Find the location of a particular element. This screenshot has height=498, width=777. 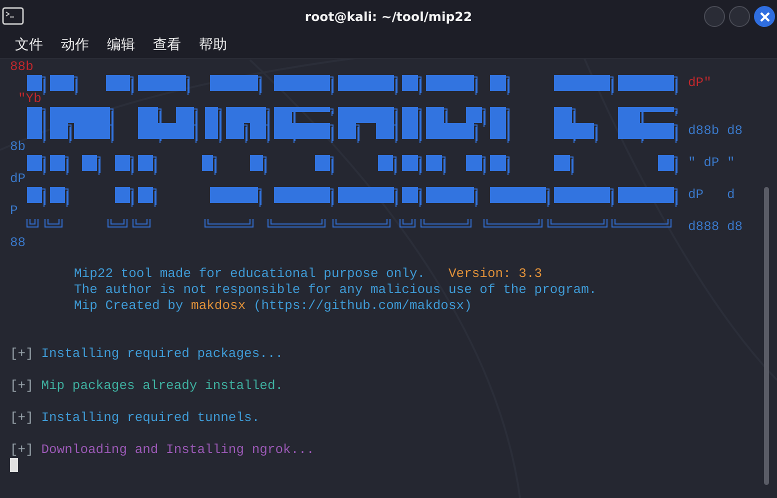

menu-item: 文件 is located at coordinates (29, 45).